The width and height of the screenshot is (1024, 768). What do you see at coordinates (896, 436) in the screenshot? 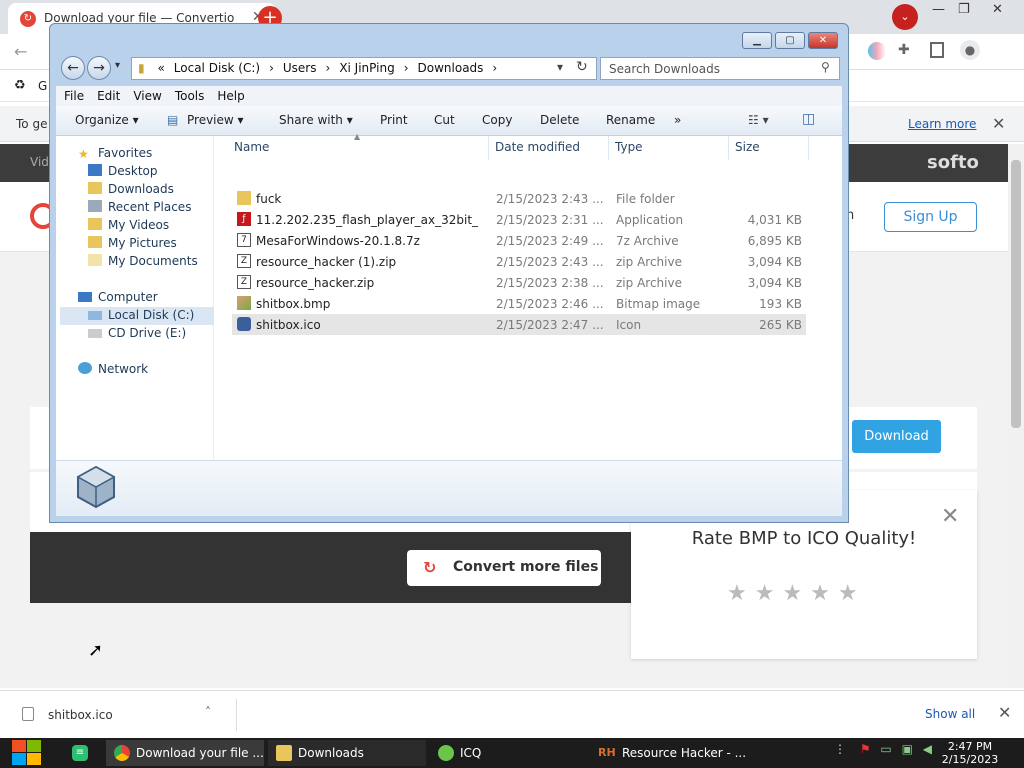
I see `download-button: Download` at bounding box center [896, 436].